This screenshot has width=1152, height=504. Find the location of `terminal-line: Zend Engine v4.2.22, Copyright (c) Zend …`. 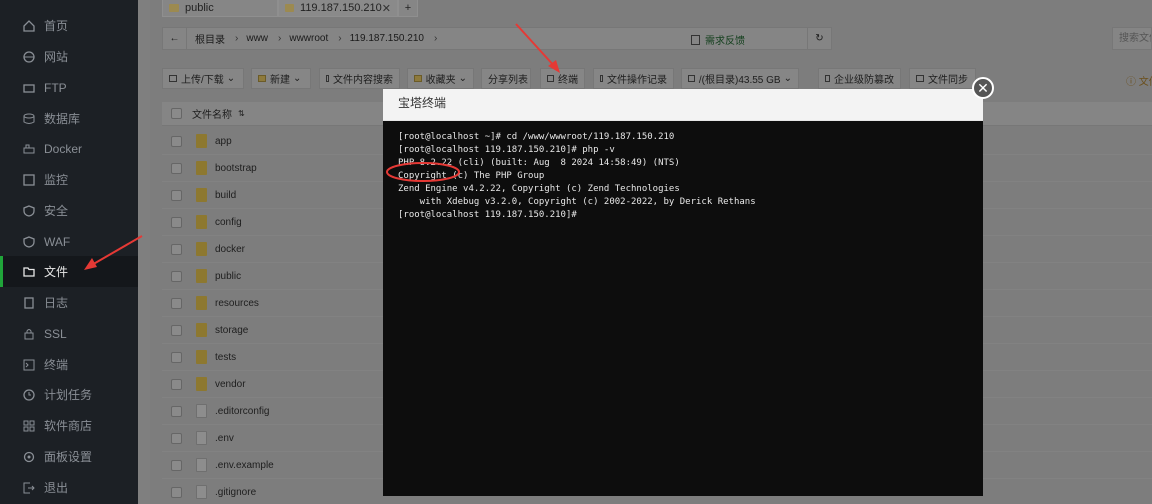

terminal-line: Zend Engine v4.2.22, Copyright (c) Zend … is located at coordinates (539, 189).